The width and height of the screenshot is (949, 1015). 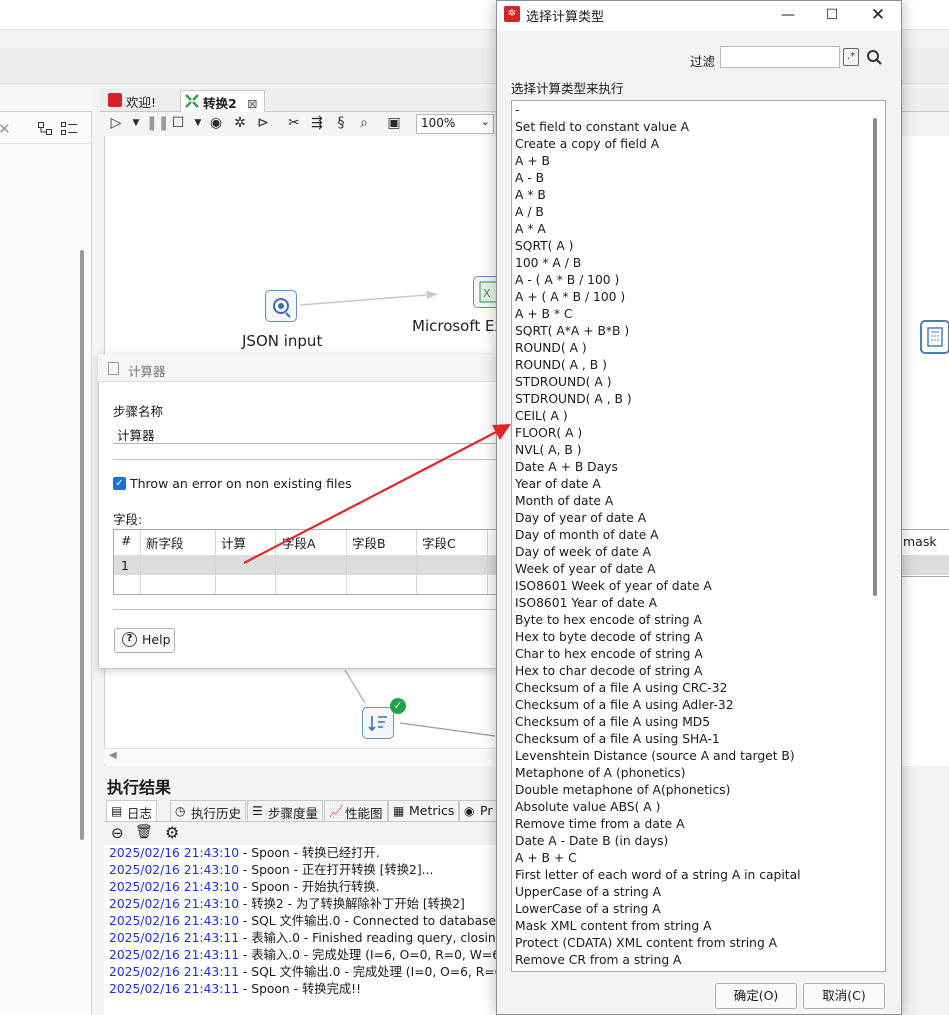 What do you see at coordinates (532, 161) in the screenshot?
I see `list-item: A + B` at bounding box center [532, 161].